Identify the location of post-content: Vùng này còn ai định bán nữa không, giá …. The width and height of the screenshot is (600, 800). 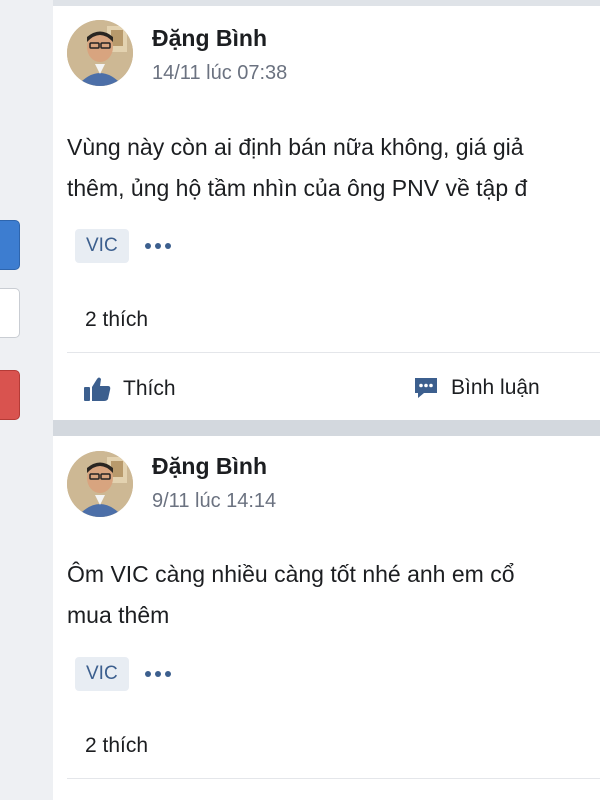
(333, 168).